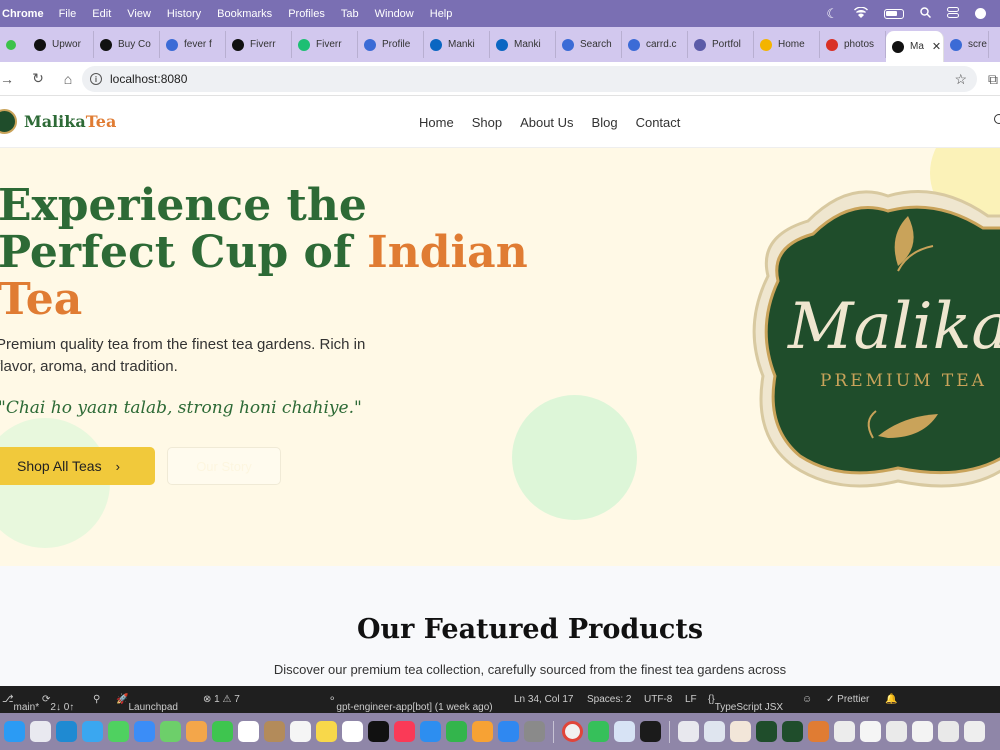 The width and height of the screenshot is (1000, 750). What do you see at coordinates (624, 731) in the screenshot?
I see `finder-window-icon` at bounding box center [624, 731].